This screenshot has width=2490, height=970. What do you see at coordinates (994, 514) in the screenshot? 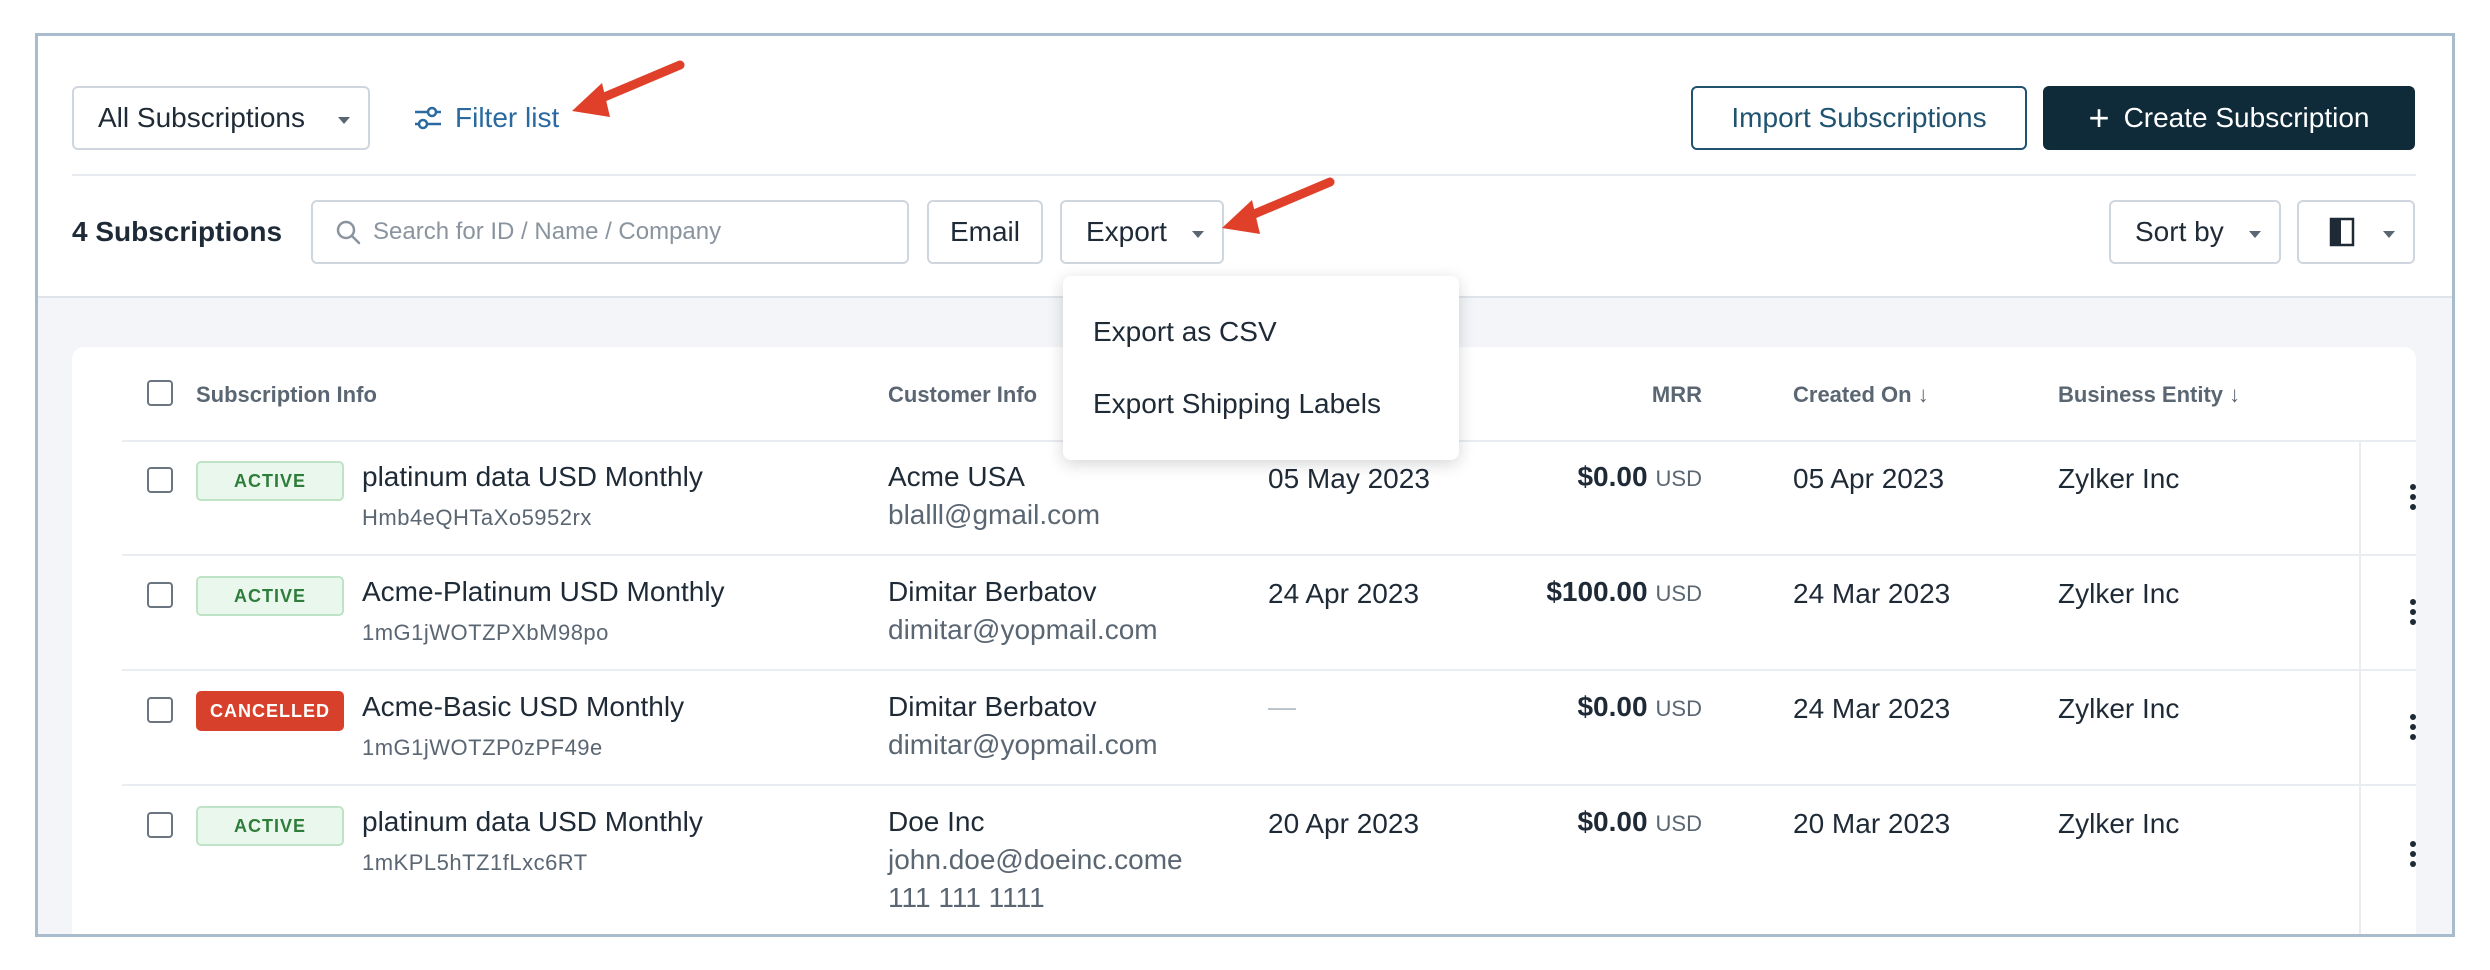
I see `customer-email: blalll@gmail.com` at bounding box center [994, 514].